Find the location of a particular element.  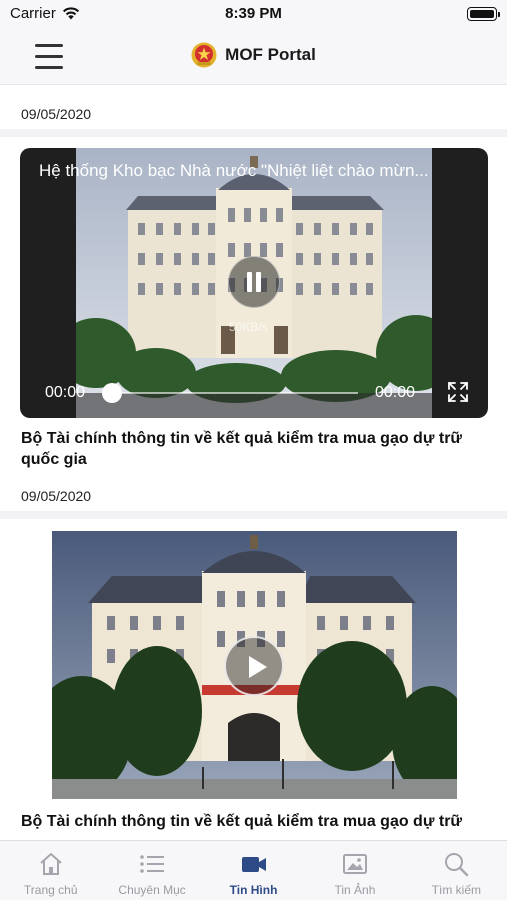

tab-tin-anh: Tin Ảnh is located at coordinates (354, 870).